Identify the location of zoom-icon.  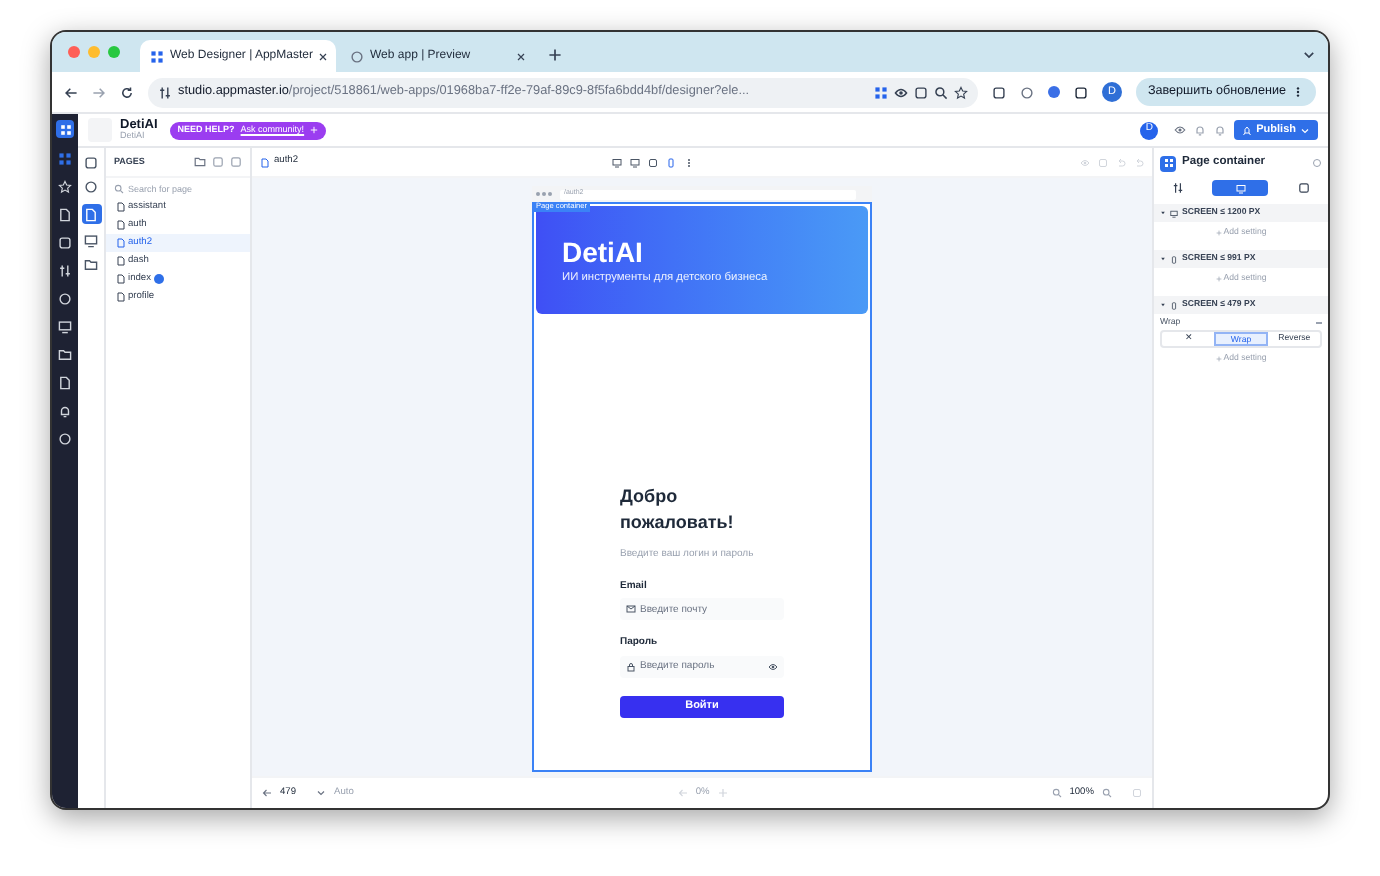
(941, 92).